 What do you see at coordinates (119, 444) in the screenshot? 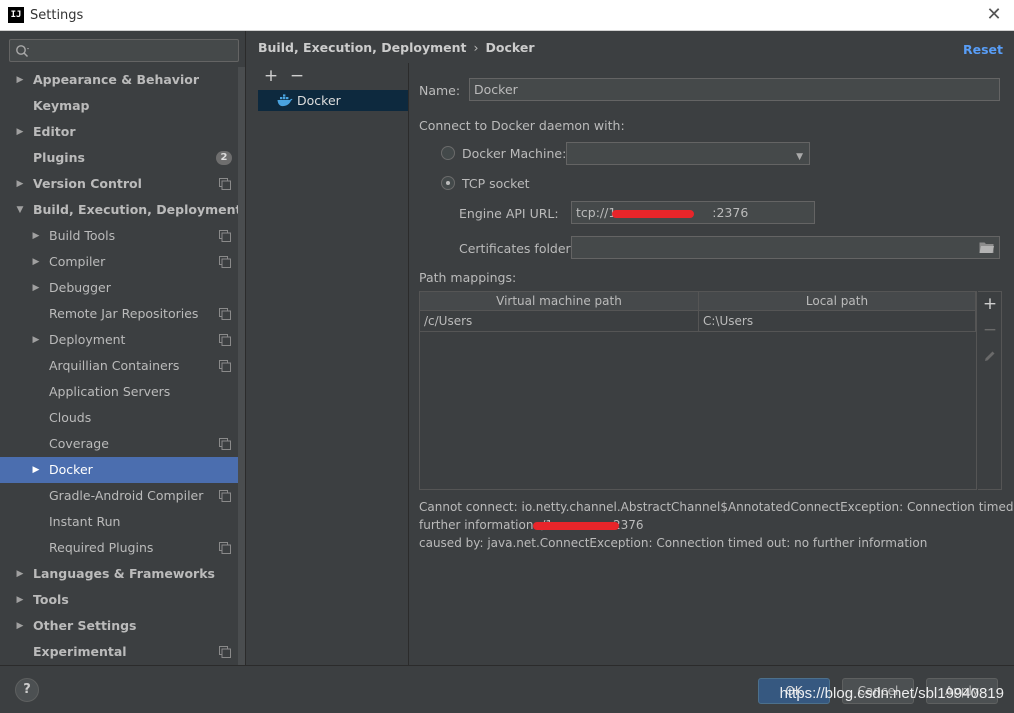
I see `sidebar-item-coverage: Coverage` at bounding box center [119, 444].